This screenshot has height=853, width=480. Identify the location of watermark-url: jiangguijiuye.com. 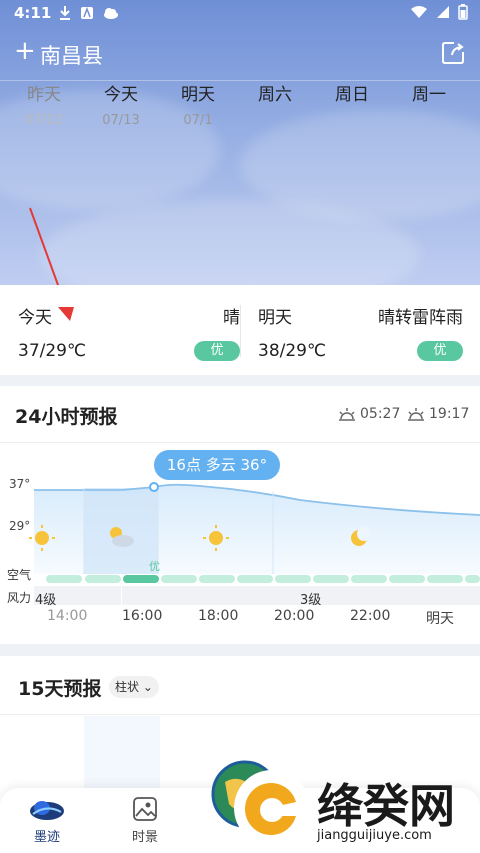
(374, 835).